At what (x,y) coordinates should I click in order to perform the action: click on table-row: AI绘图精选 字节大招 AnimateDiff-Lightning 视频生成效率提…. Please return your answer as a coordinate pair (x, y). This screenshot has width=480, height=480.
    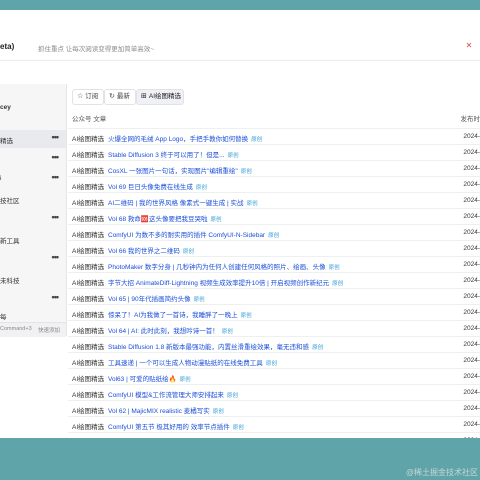
    Looking at the image, I should click on (274, 280).